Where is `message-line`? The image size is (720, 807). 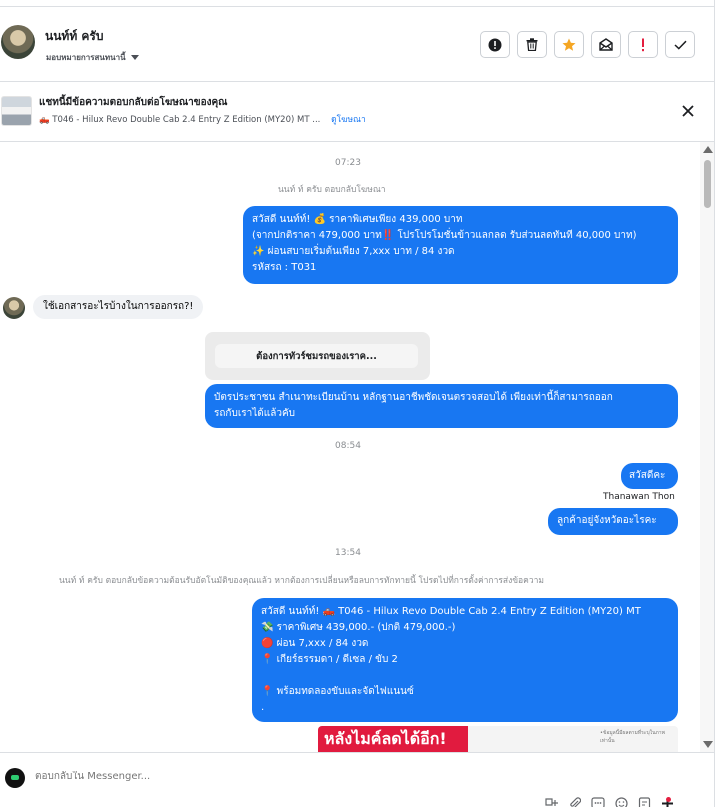 message-line is located at coordinates (465, 676).